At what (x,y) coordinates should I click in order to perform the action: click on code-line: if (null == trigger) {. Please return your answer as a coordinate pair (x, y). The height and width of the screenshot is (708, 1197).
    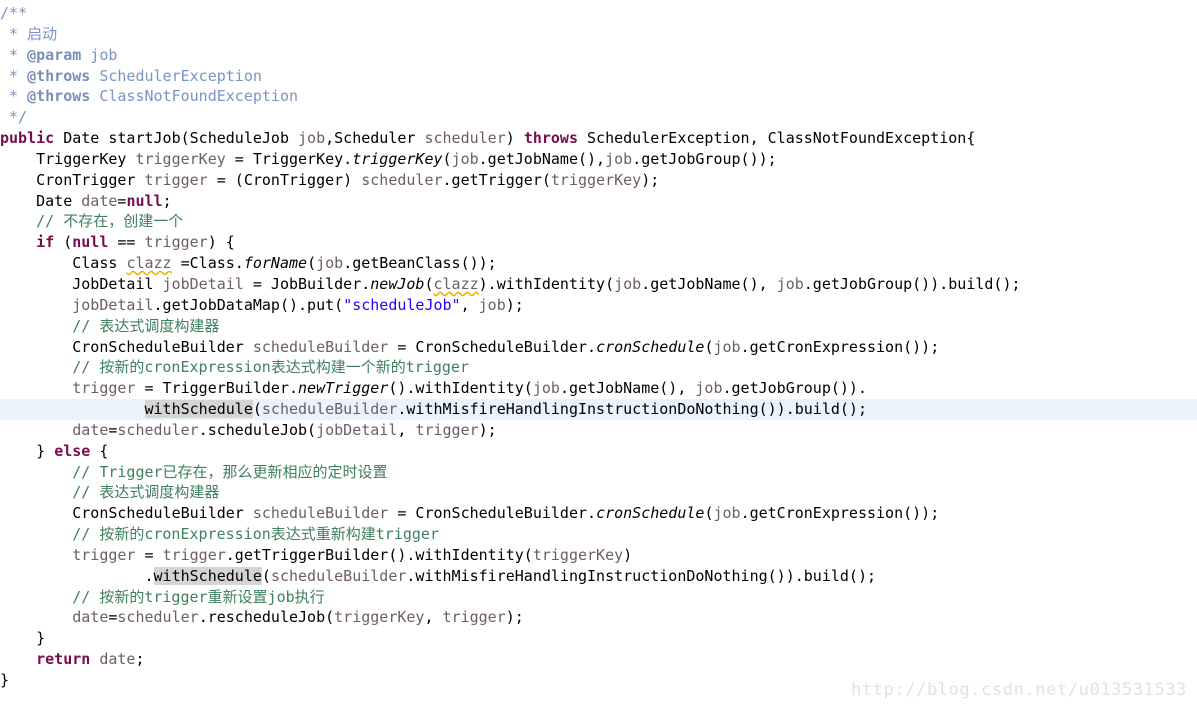
    Looking at the image, I should click on (598, 242).